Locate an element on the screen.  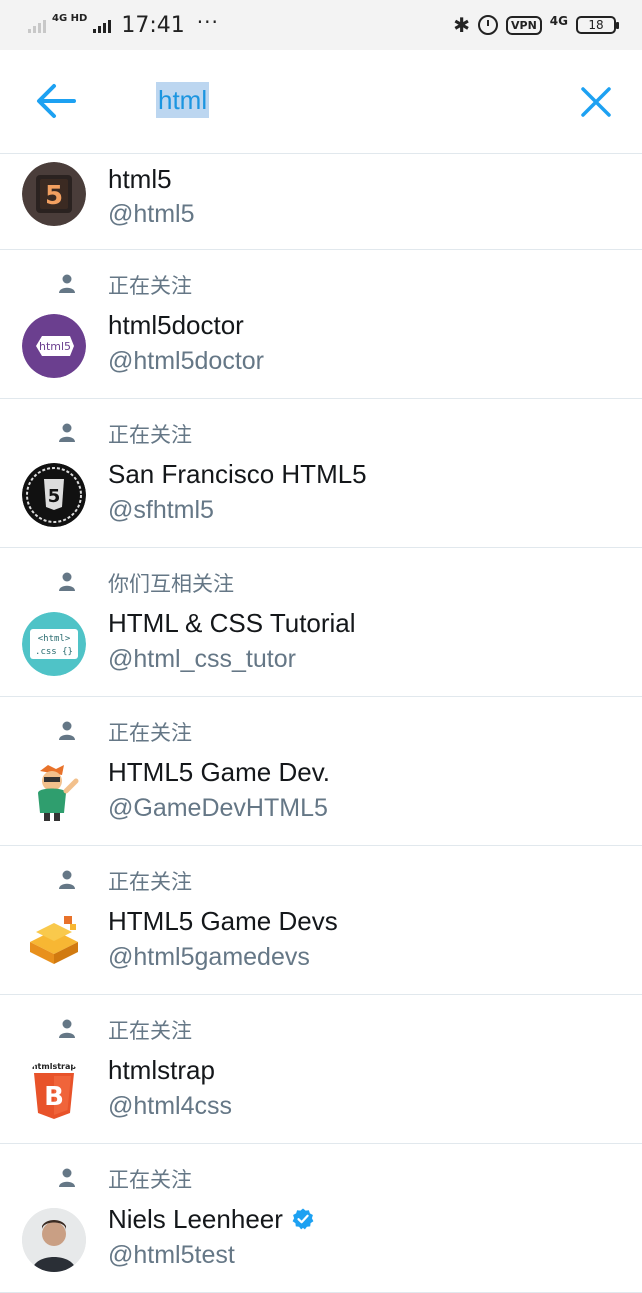
user-display-name: htmlstrap is located at coordinates (161, 1070).